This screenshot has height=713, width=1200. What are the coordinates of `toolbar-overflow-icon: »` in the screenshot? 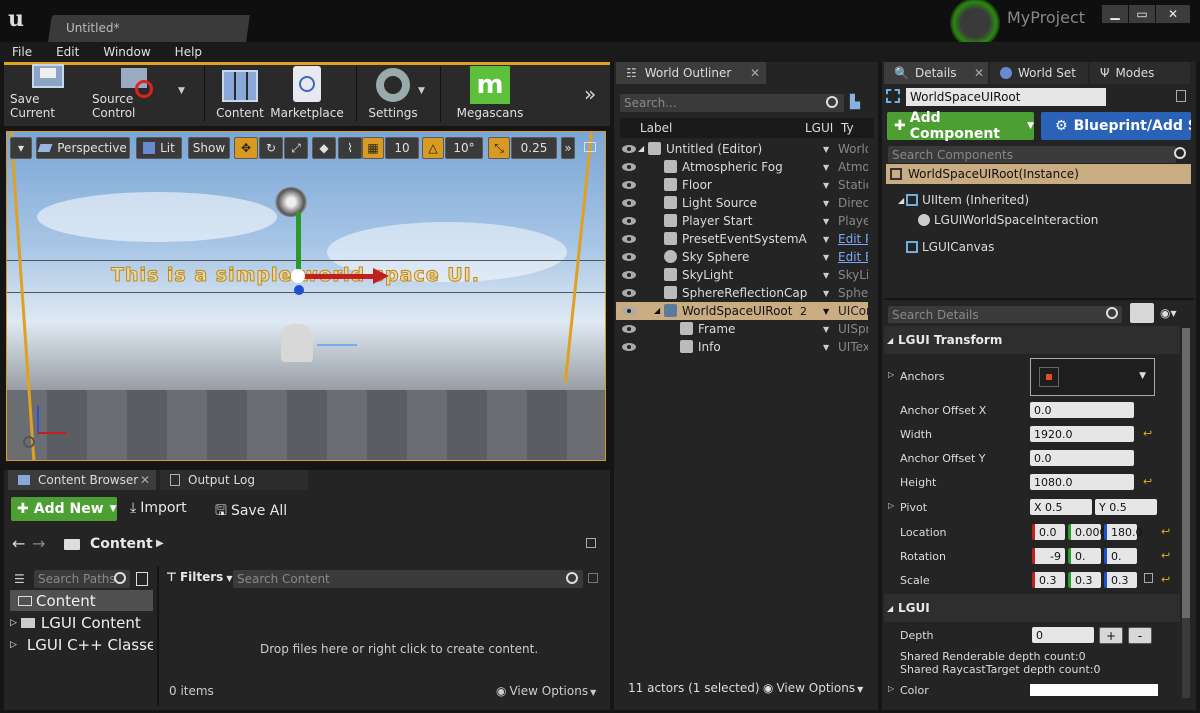 It's located at (590, 94).